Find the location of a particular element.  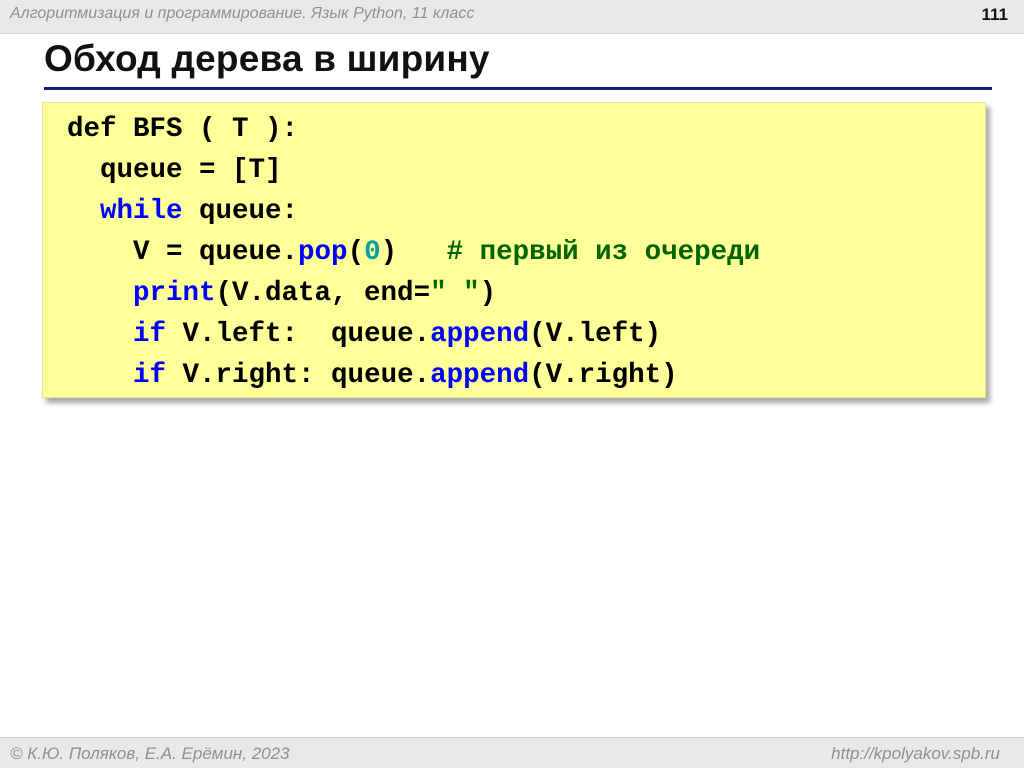

slide-title: Обход дерева в ширину is located at coordinates (267, 58).